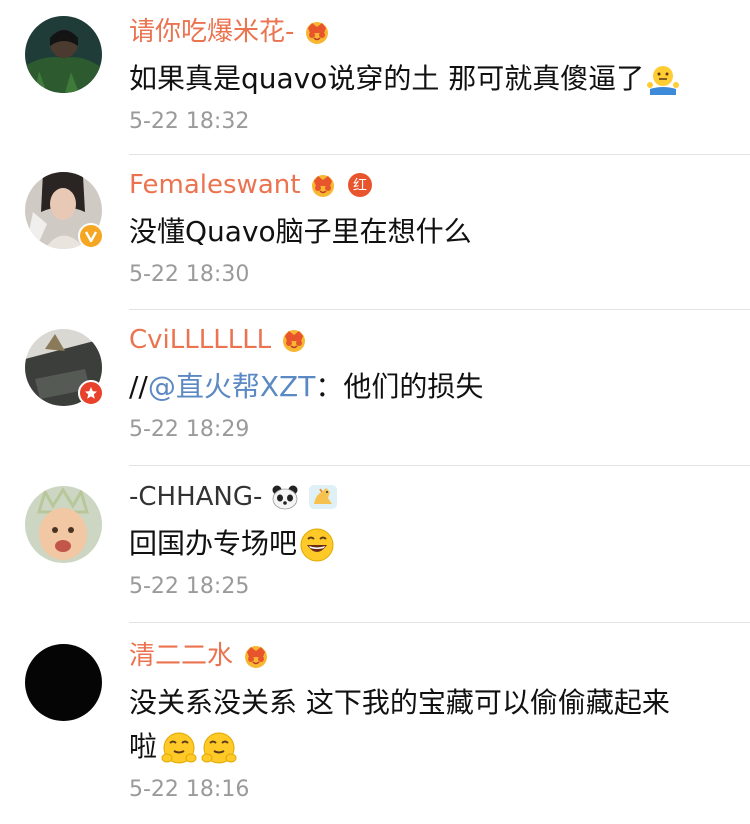 The image size is (750, 824). I want to click on verified-red-icon, so click(91, 393).